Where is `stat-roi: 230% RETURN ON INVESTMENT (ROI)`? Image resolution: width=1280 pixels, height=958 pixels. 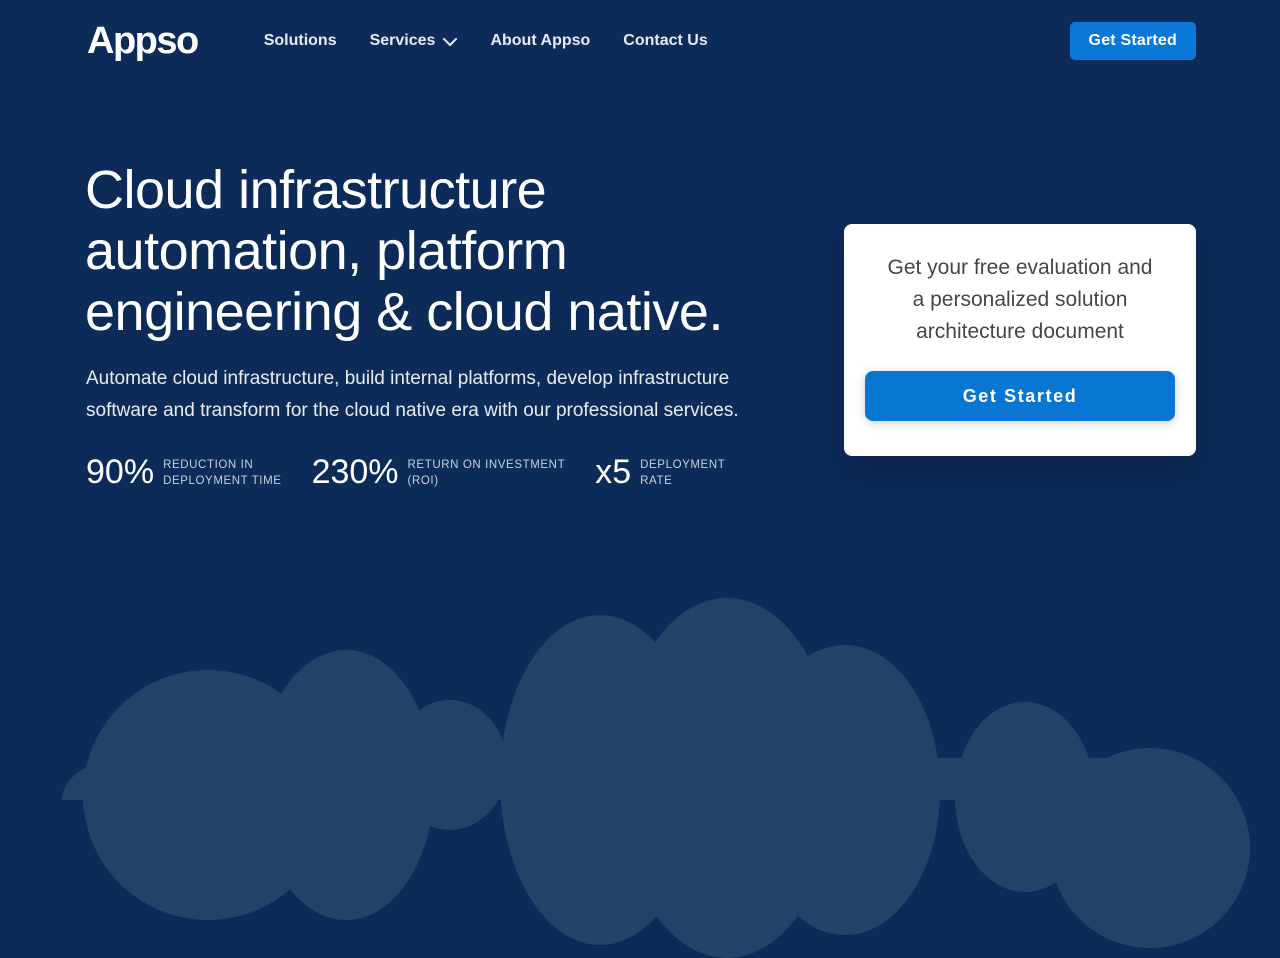 stat-roi: 230% RETURN ON INVESTMENT (ROI) is located at coordinates (439, 472).